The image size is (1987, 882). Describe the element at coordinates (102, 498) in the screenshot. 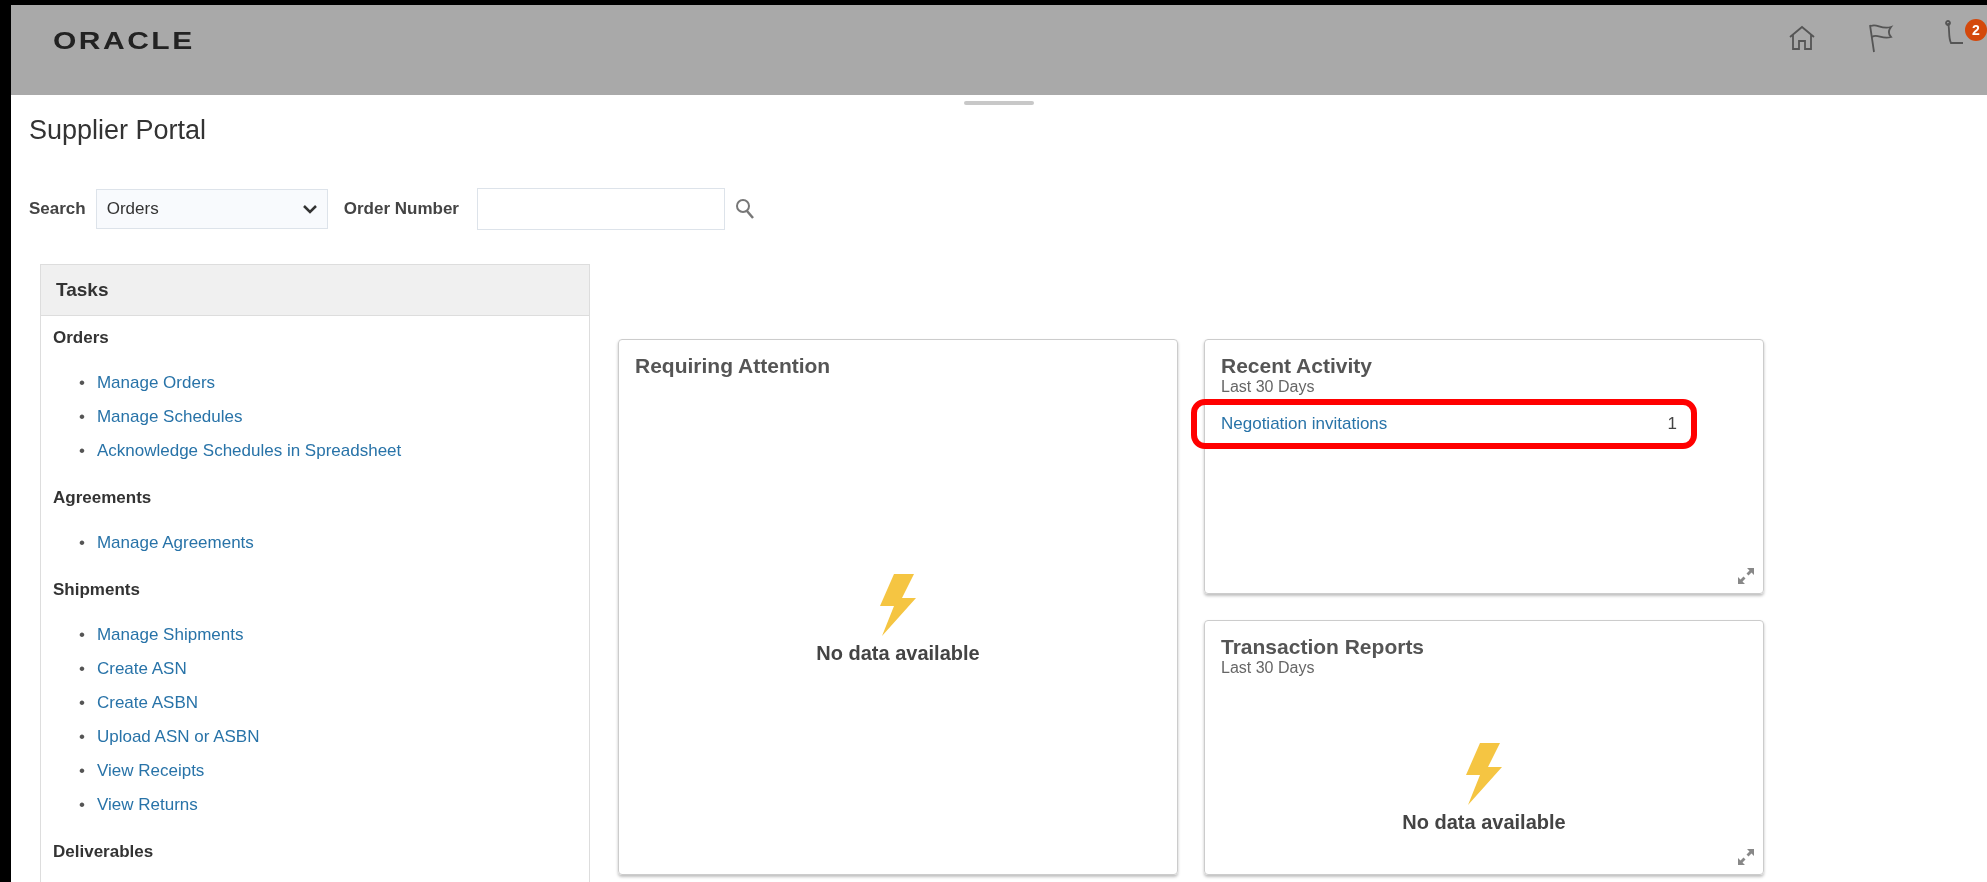

I see `section-title: Agreements` at that location.